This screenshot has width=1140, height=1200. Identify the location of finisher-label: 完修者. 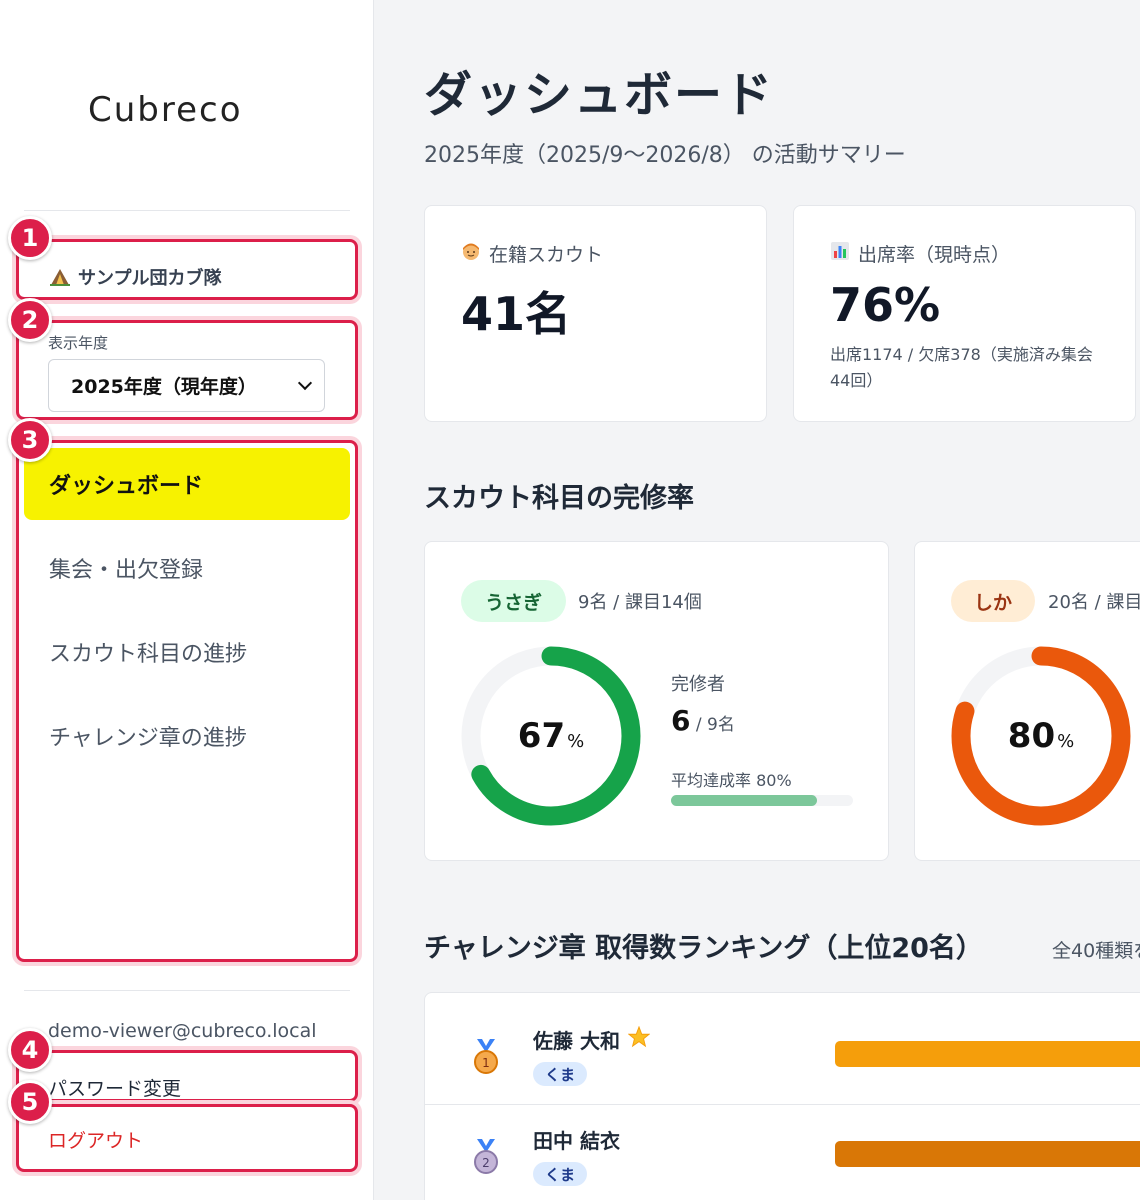
(698, 684).